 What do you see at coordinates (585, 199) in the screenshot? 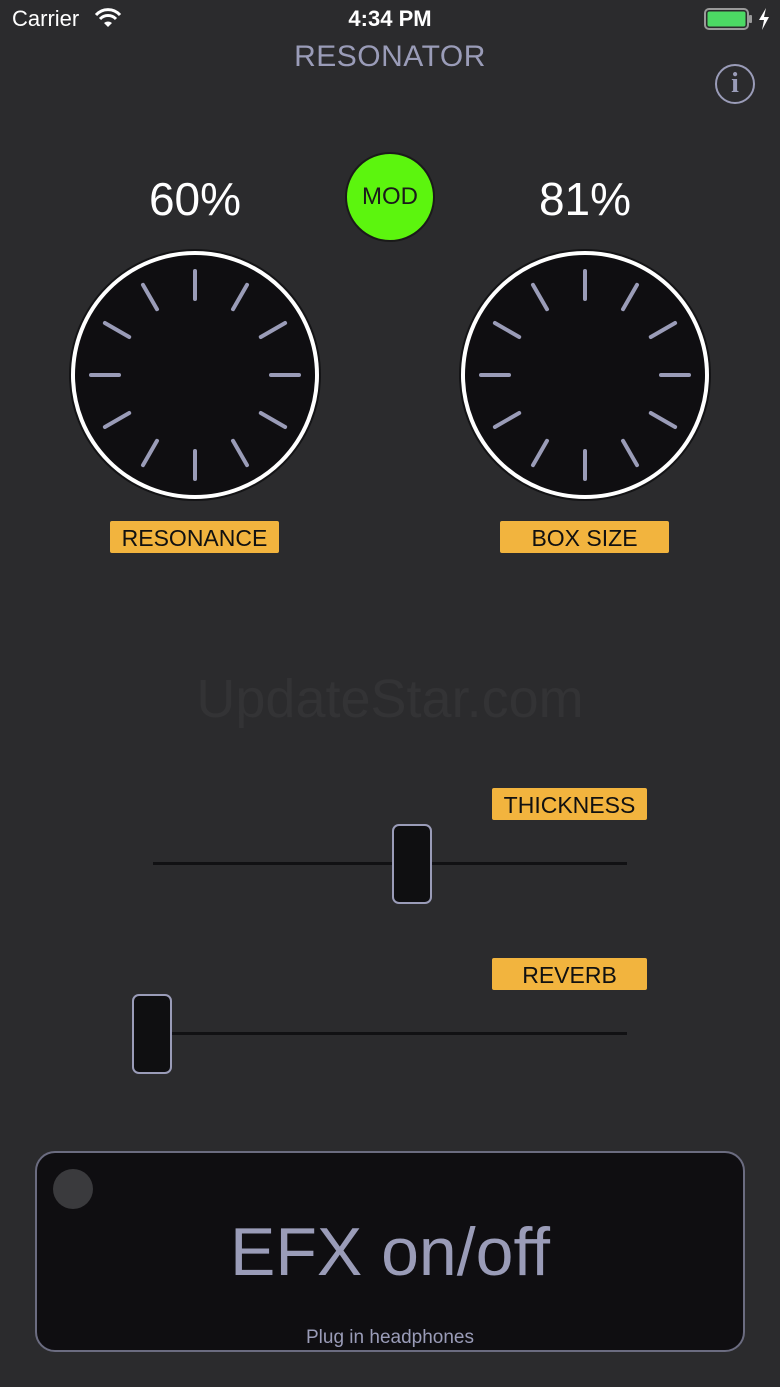
I see `box-size-value: 81%` at bounding box center [585, 199].